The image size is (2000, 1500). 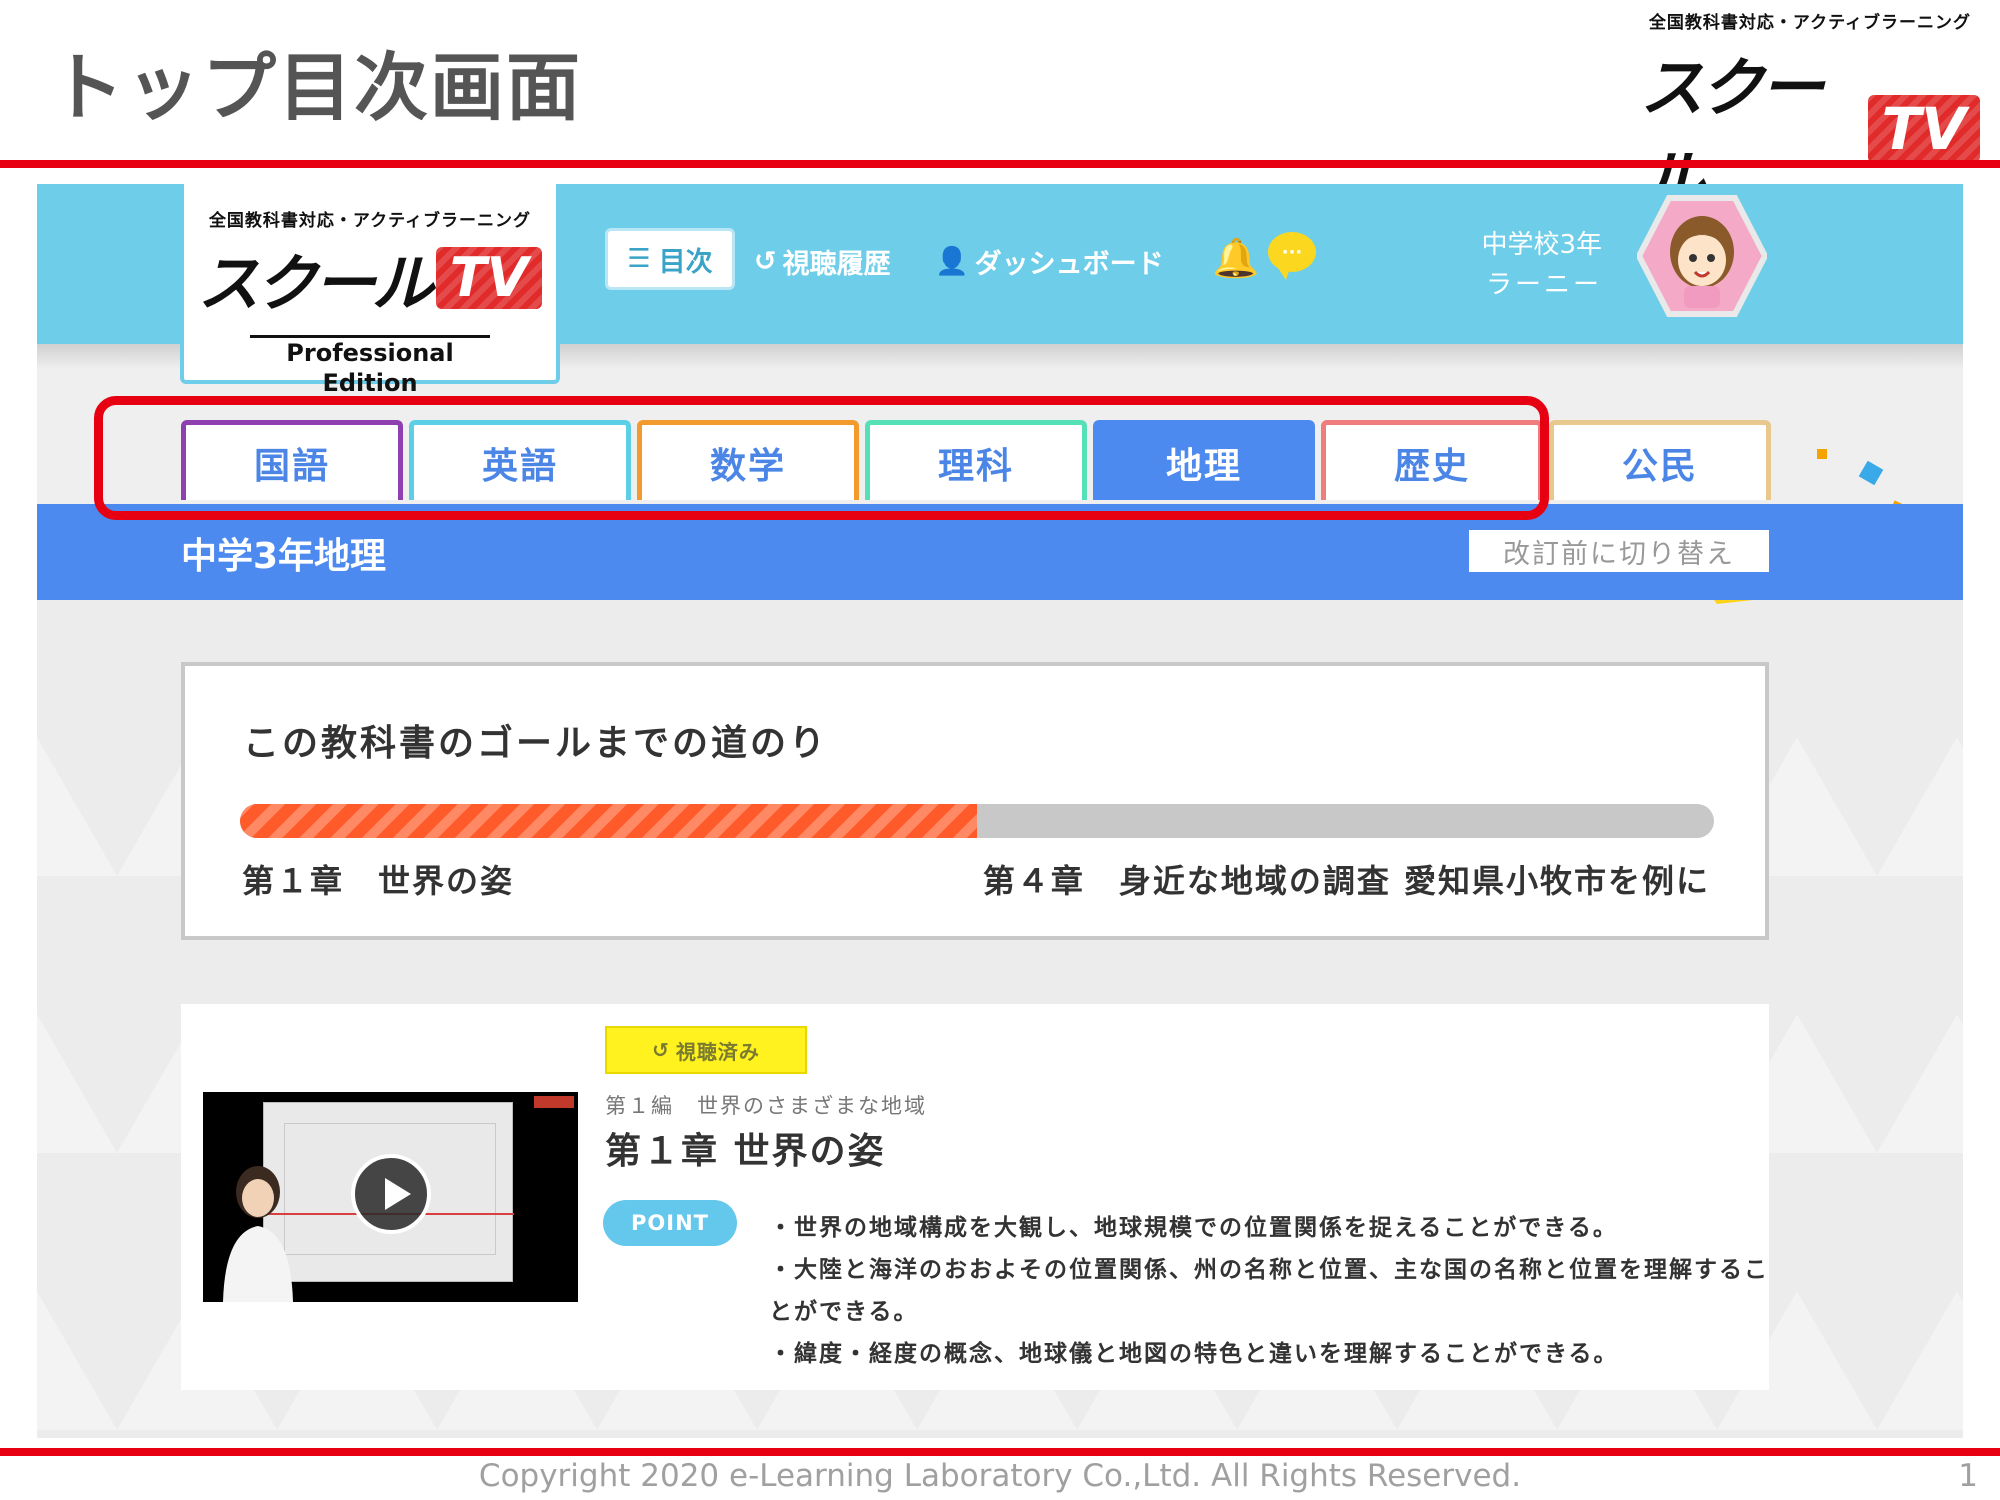 I want to click on avatar, so click(x=1702, y=256).